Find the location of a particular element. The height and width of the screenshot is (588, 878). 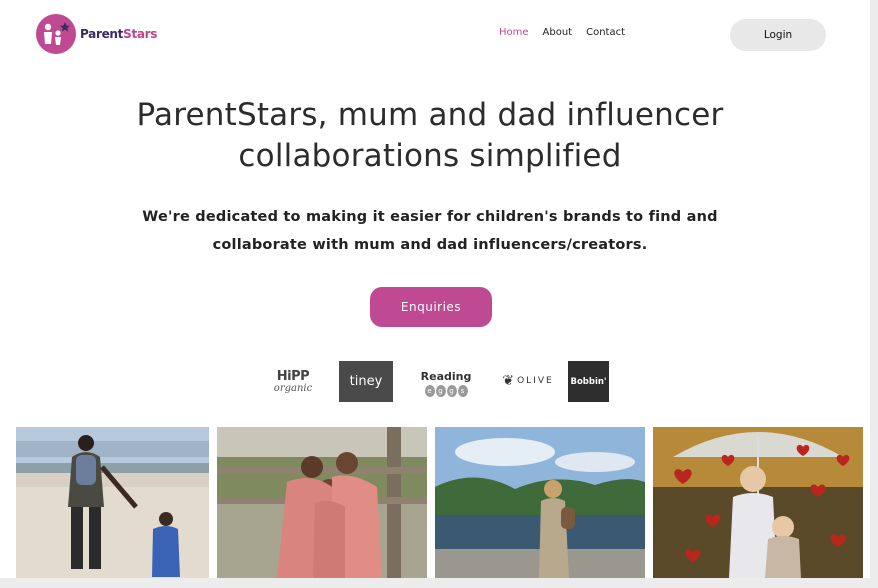

hero-title-line1: ParentStars, mum and dad influencer is located at coordinates (430, 115).